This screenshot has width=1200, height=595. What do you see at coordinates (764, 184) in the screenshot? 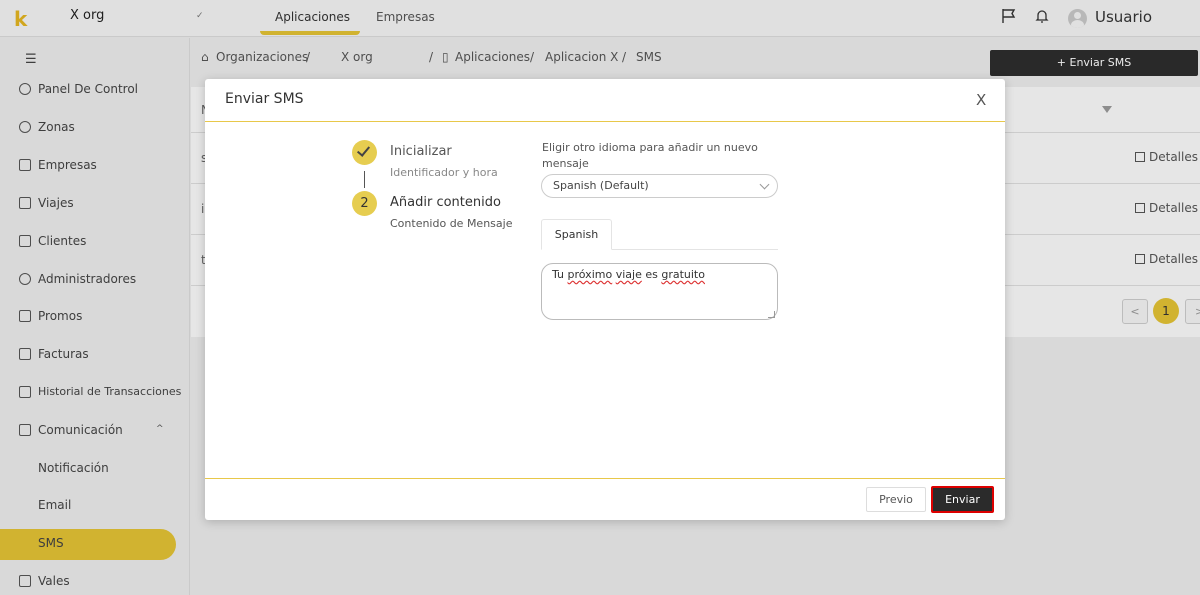
I see `chevron-down-icon` at bounding box center [764, 184].